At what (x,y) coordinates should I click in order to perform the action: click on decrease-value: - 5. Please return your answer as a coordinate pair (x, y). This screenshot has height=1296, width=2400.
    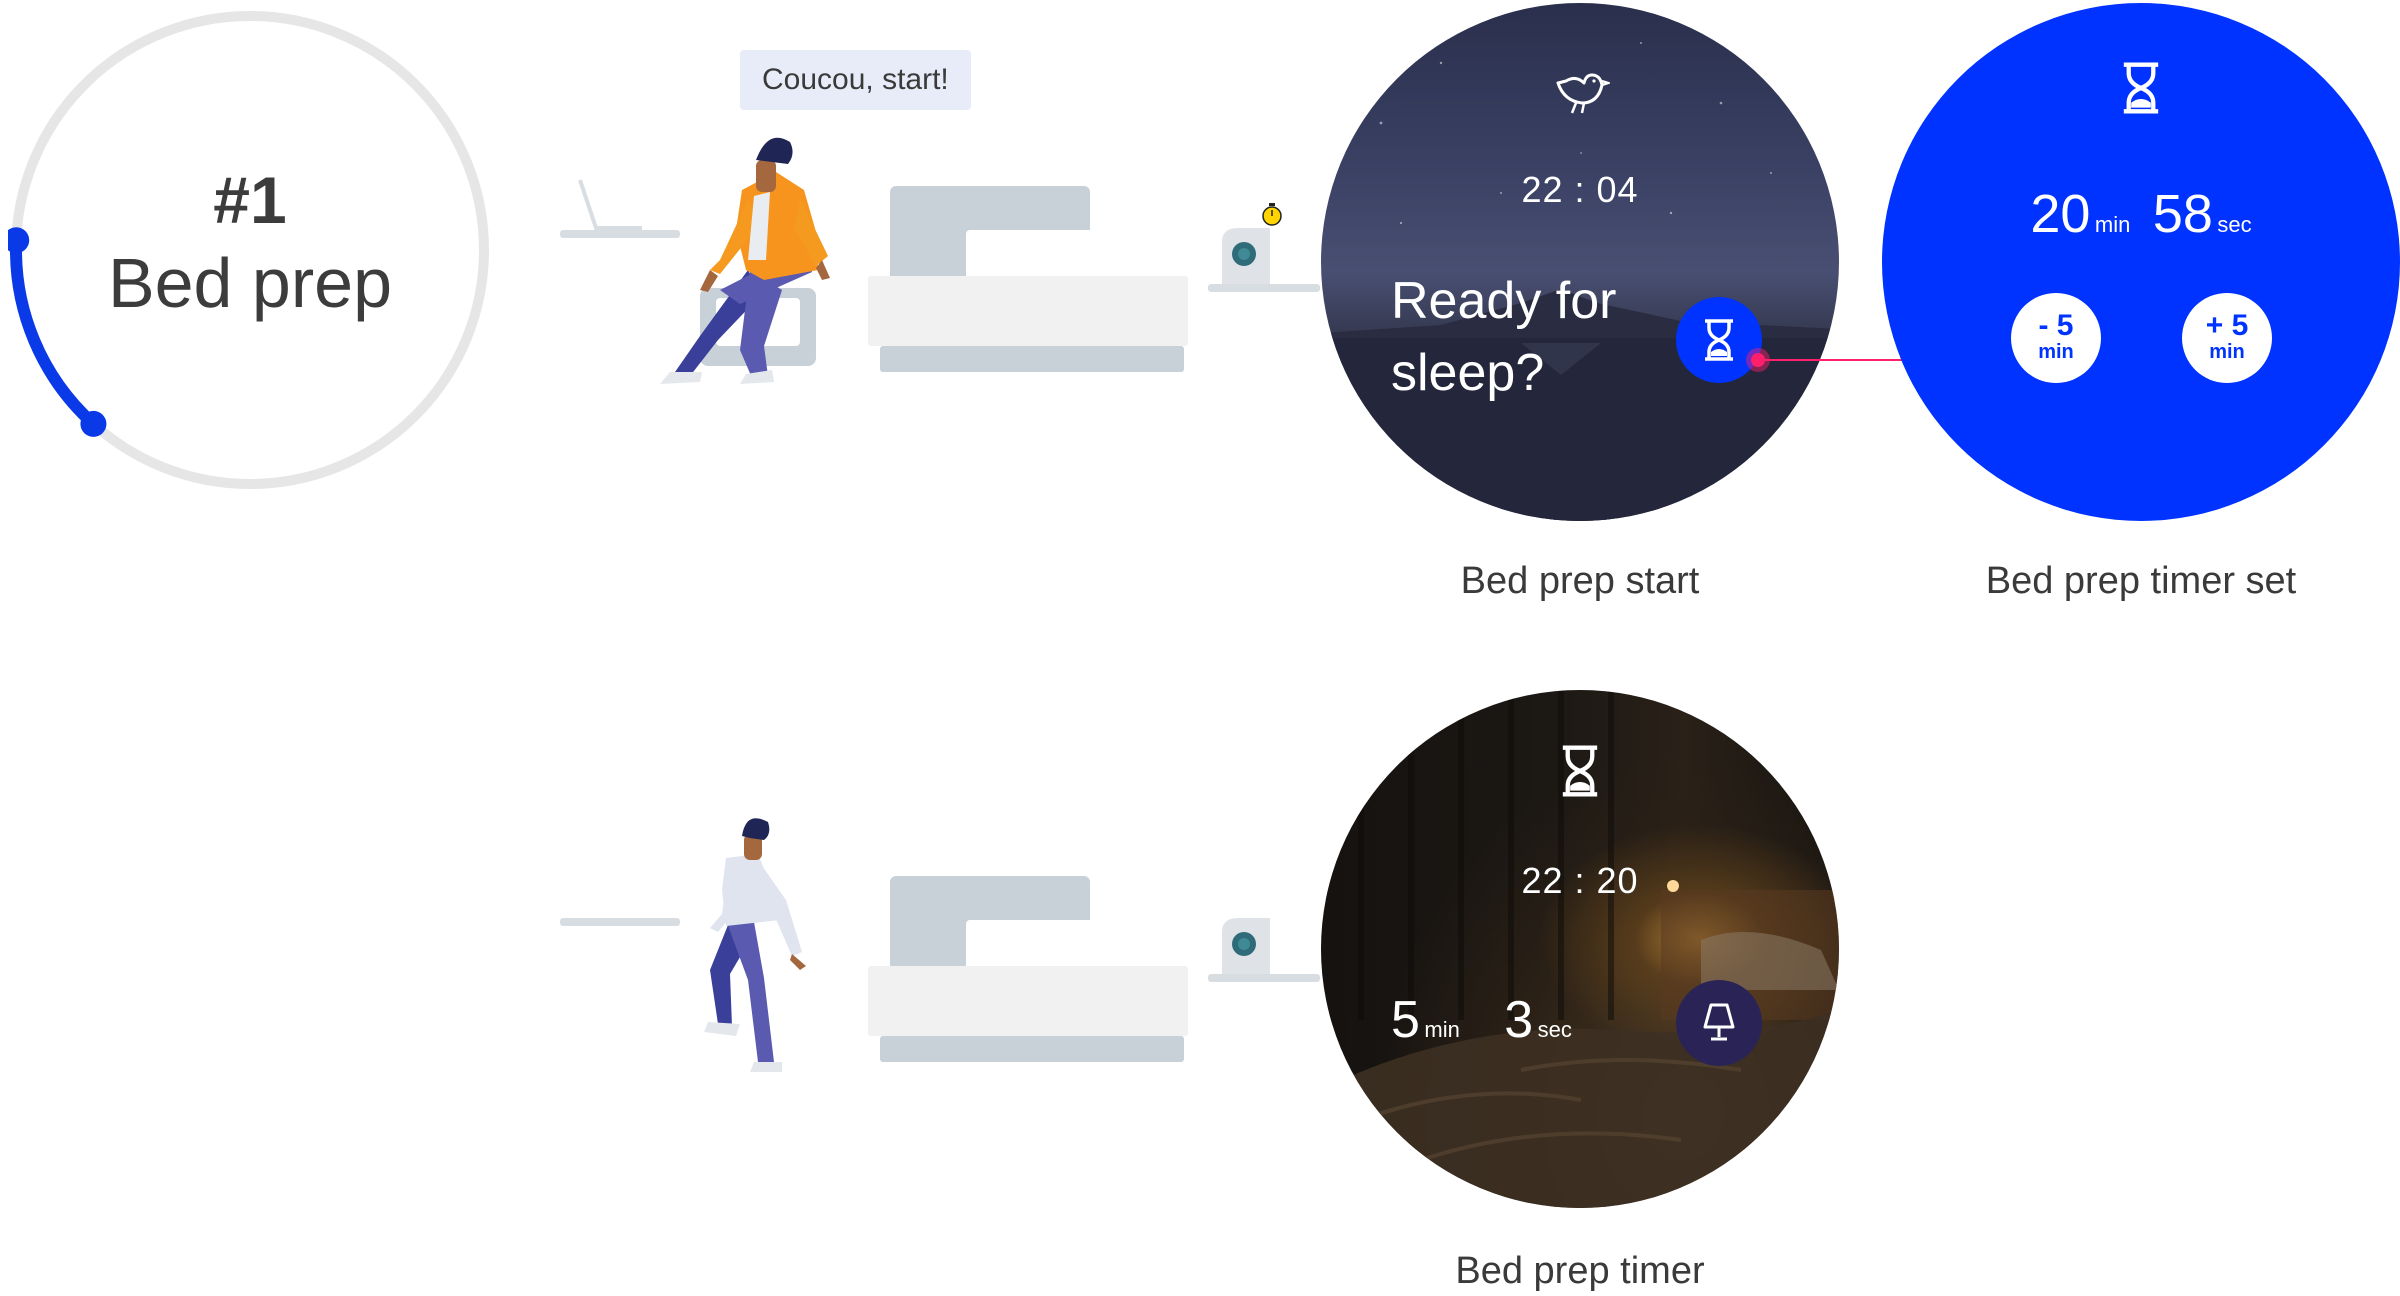
    Looking at the image, I should click on (2056, 325).